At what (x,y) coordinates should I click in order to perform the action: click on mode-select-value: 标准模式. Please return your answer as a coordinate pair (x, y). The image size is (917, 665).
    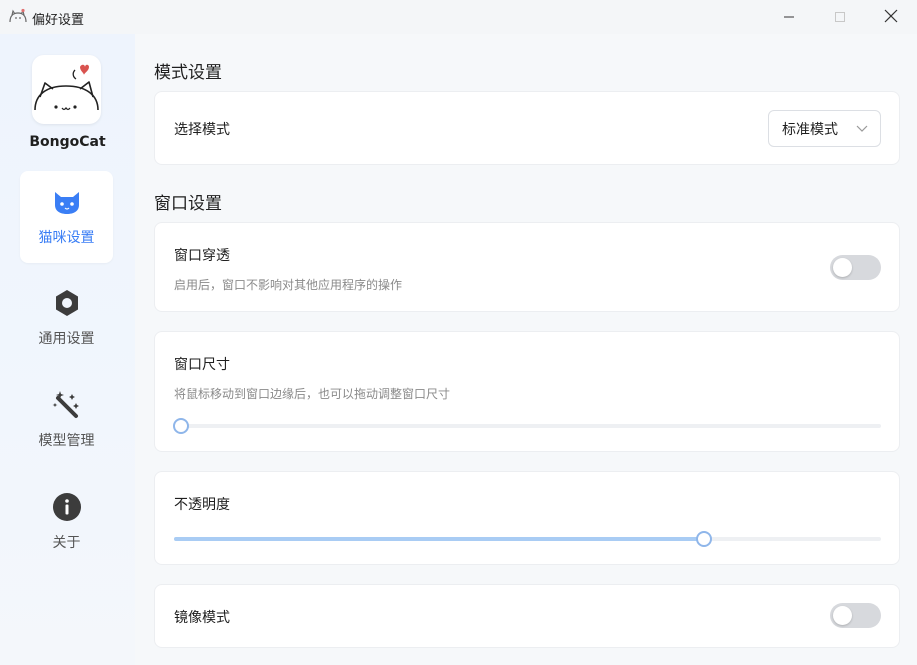
    Looking at the image, I should click on (810, 129).